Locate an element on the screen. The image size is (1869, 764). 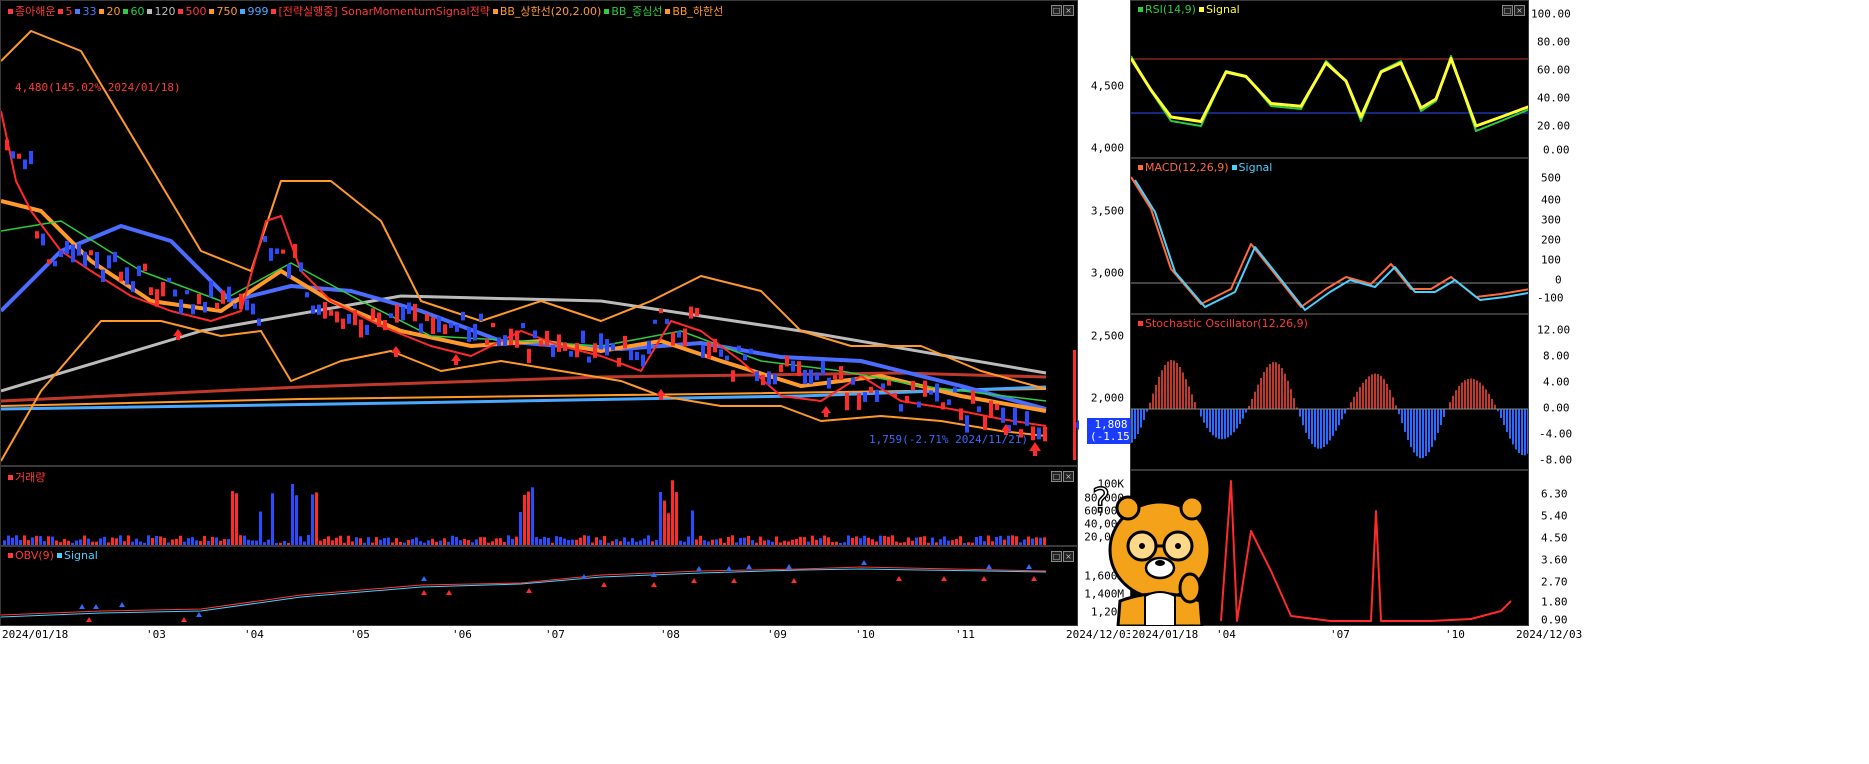
macd-legend: MACD(12,26,9) Signal is located at coordinates (1203, 167).